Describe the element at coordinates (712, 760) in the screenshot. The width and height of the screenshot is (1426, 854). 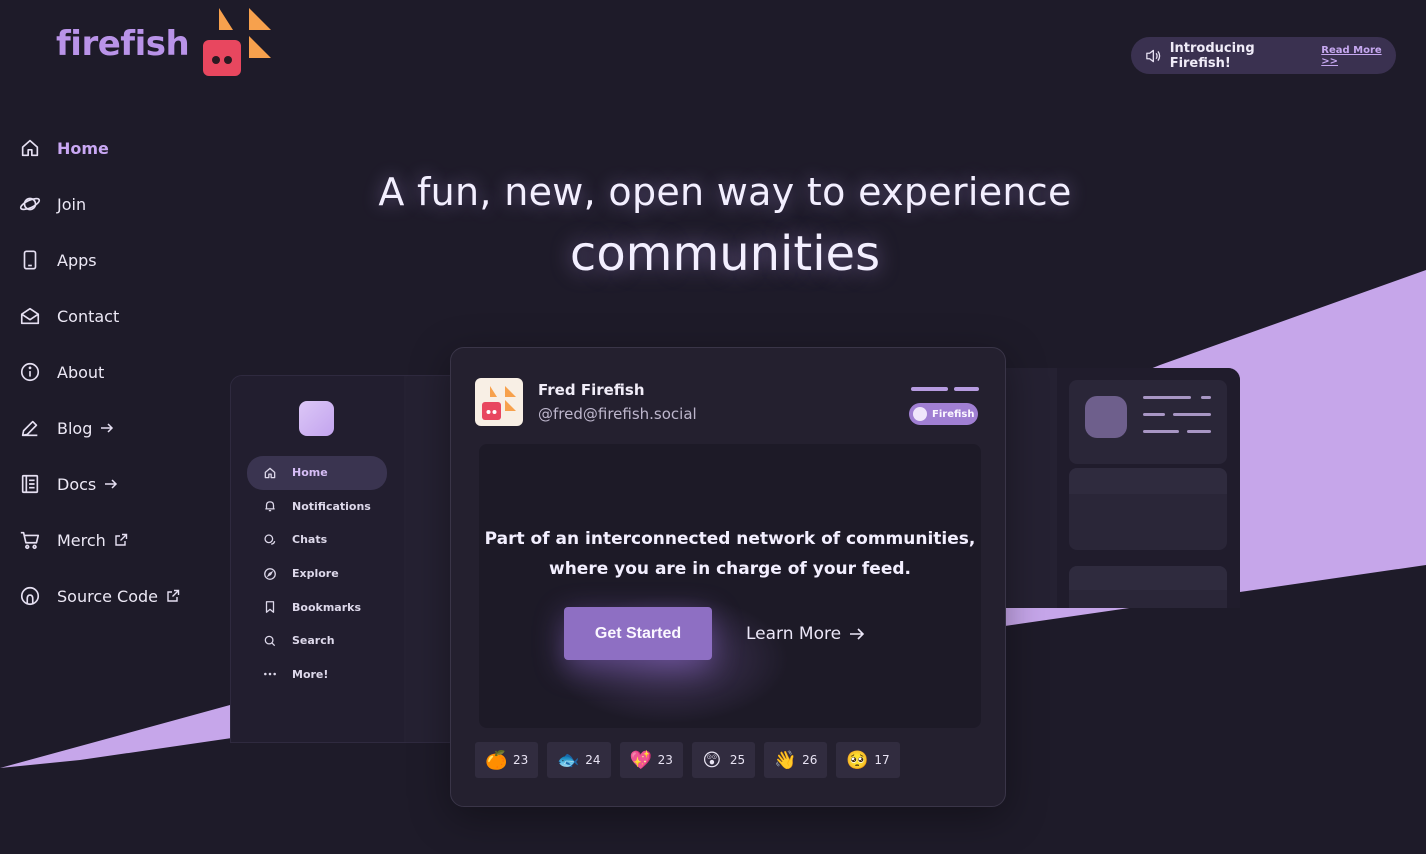
I see `reaction-emoji: 😲` at that location.